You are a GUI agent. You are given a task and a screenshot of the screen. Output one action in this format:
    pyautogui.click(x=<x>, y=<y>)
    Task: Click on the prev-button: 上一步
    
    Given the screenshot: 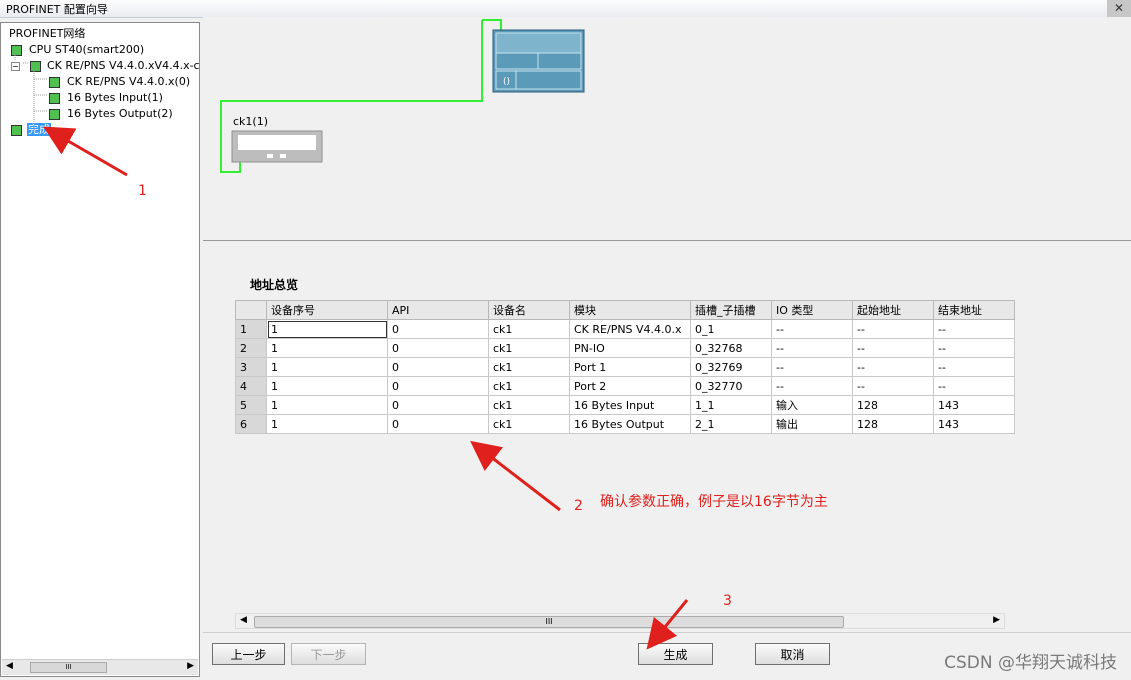 What is the action you would take?
    pyautogui.click(x=248, y=654)
    